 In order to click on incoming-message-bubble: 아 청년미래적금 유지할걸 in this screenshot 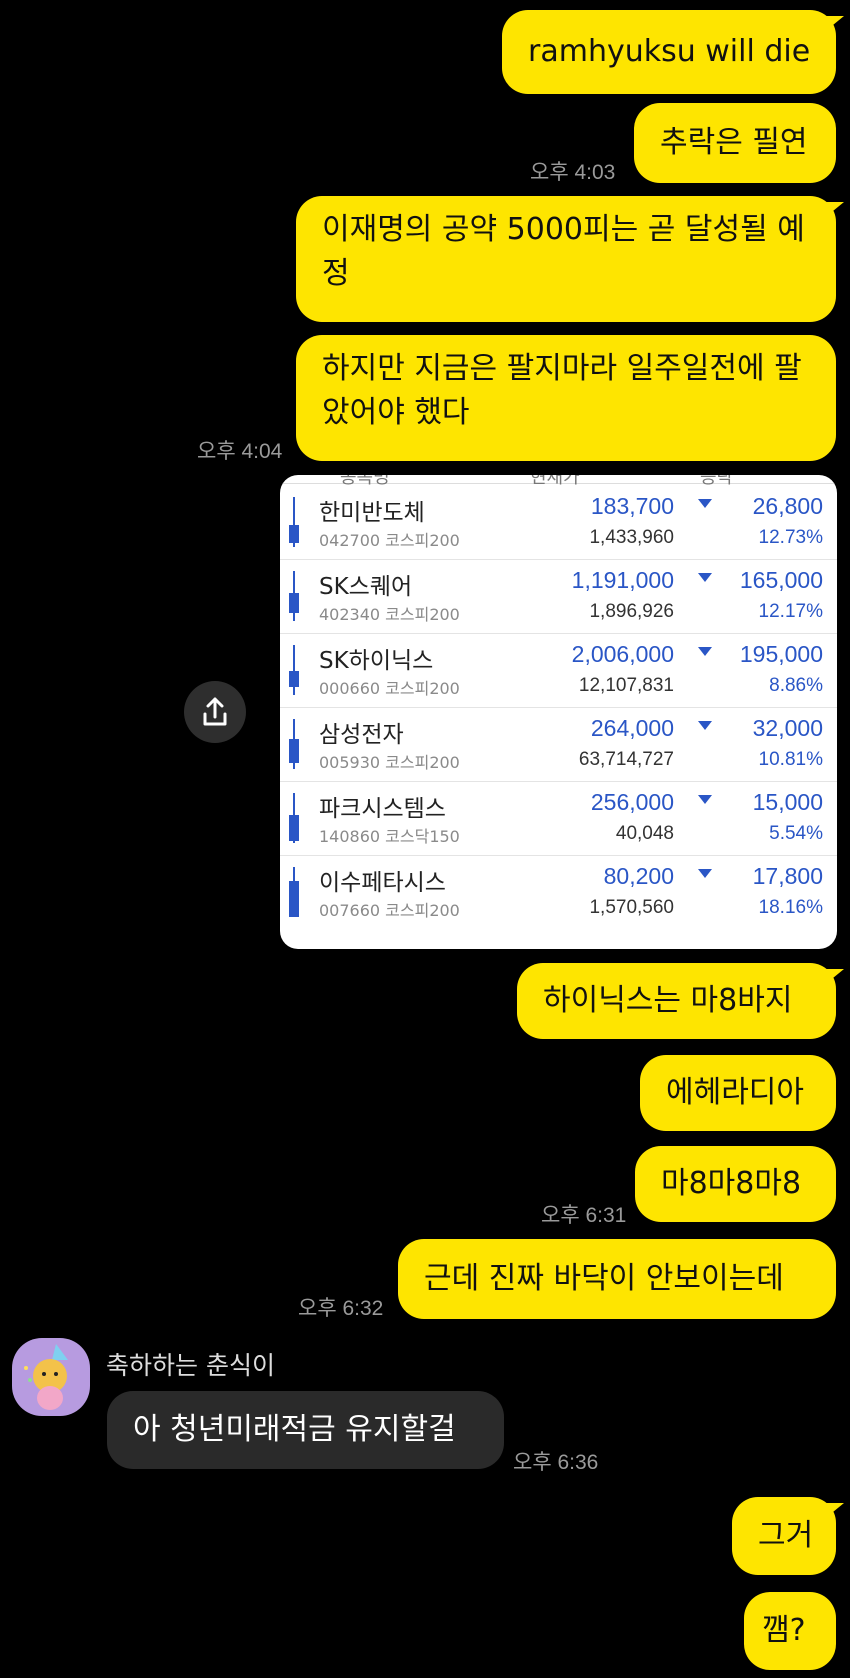, I will do `click(305, 1430)`.